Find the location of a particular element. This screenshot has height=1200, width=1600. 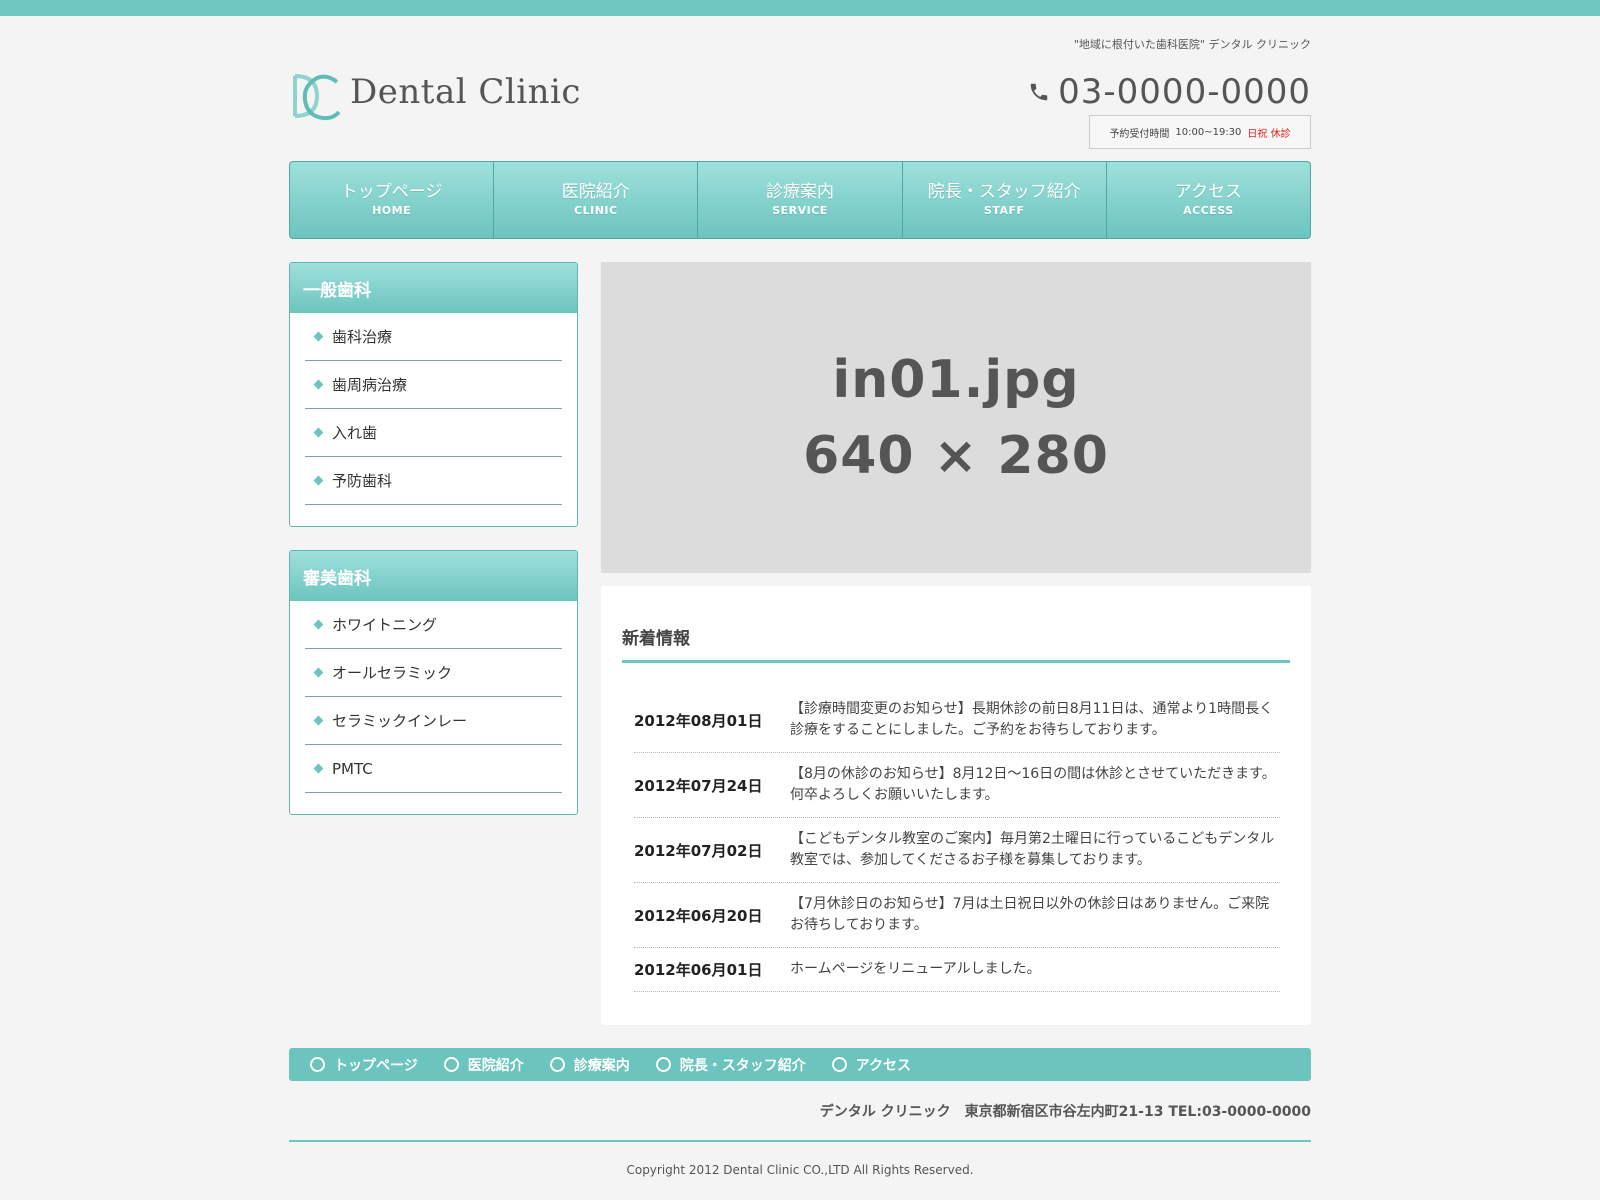

nav-access: アクセス ACCESS is located at coordinates (1208, 200).